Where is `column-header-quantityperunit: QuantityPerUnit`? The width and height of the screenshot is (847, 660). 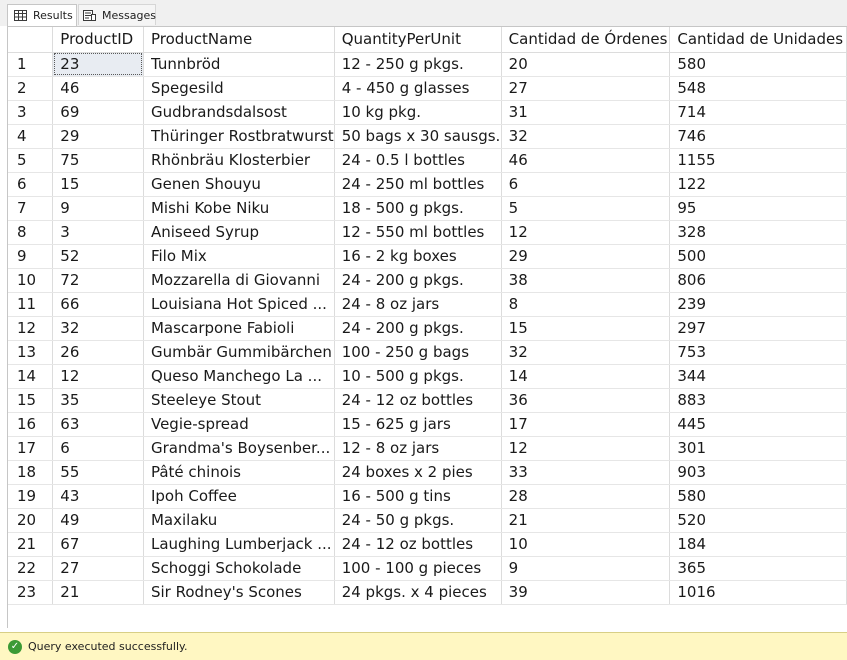 column-header-quantityperunit: QuantityPerUnit is located at coordinates (418, 40).